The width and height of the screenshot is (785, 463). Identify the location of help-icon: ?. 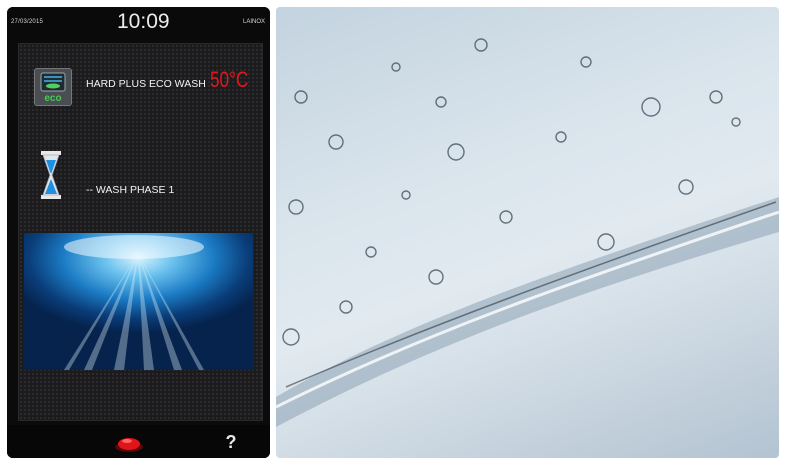
(231, 442).